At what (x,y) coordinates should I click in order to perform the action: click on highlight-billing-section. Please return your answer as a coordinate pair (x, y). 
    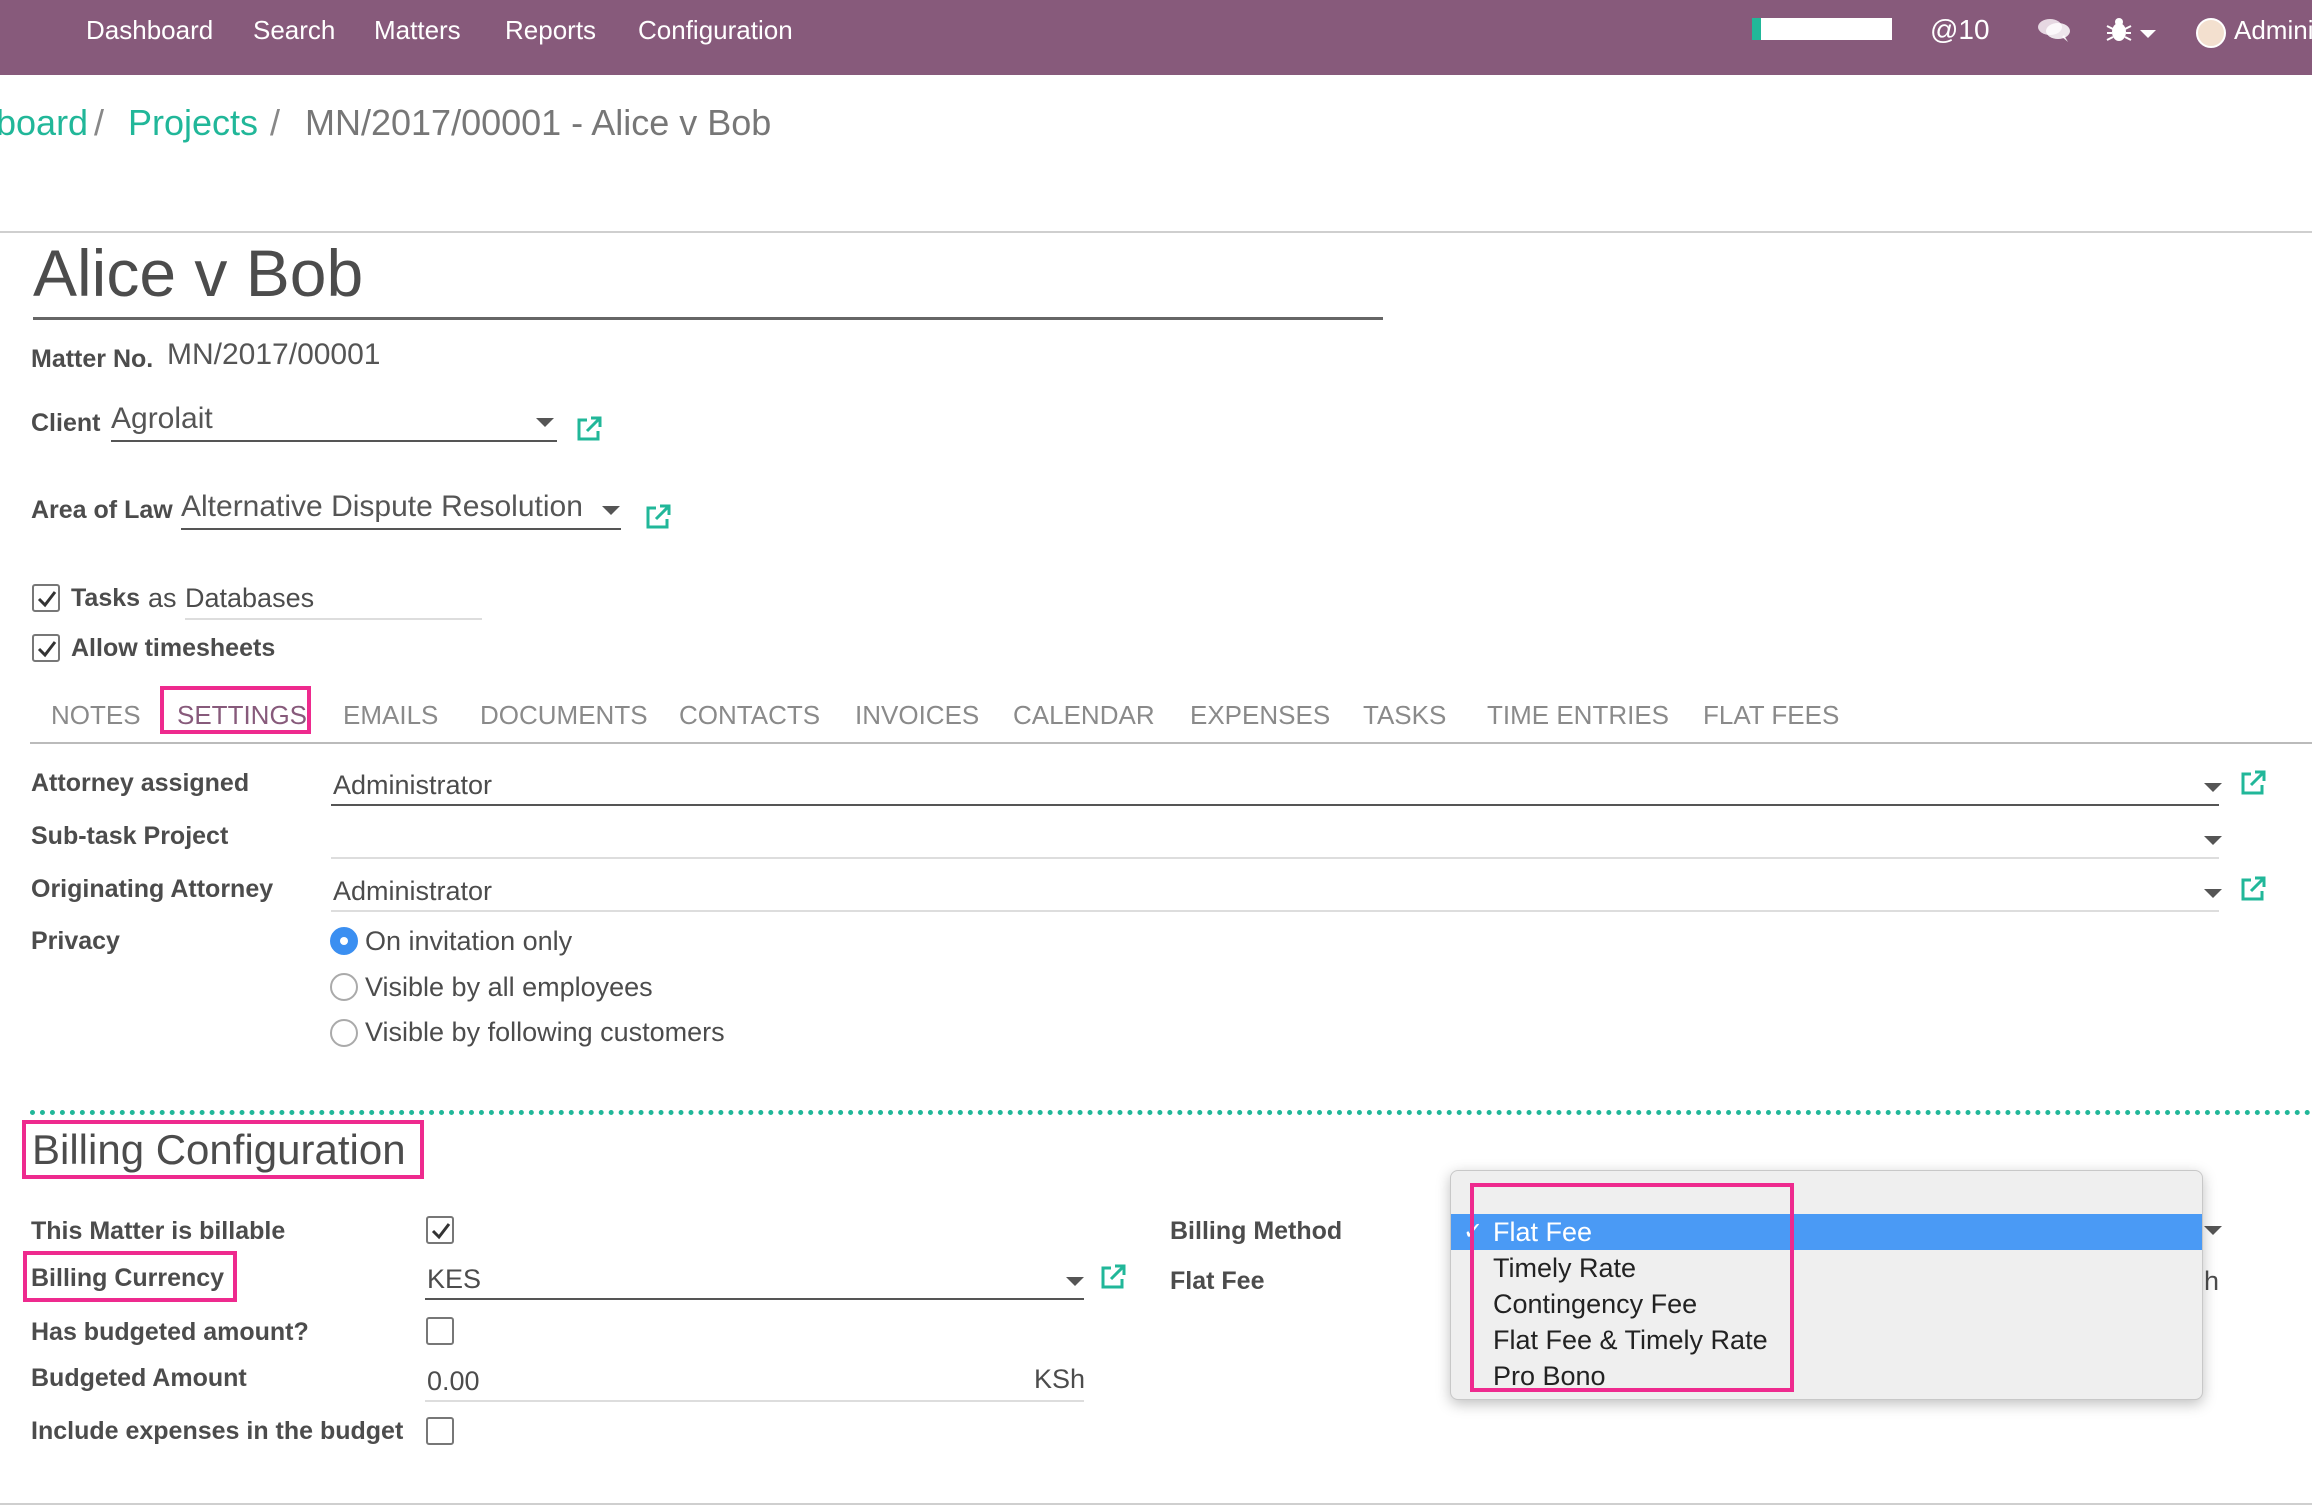
    Looking at the image, I should click on (223, 1149).